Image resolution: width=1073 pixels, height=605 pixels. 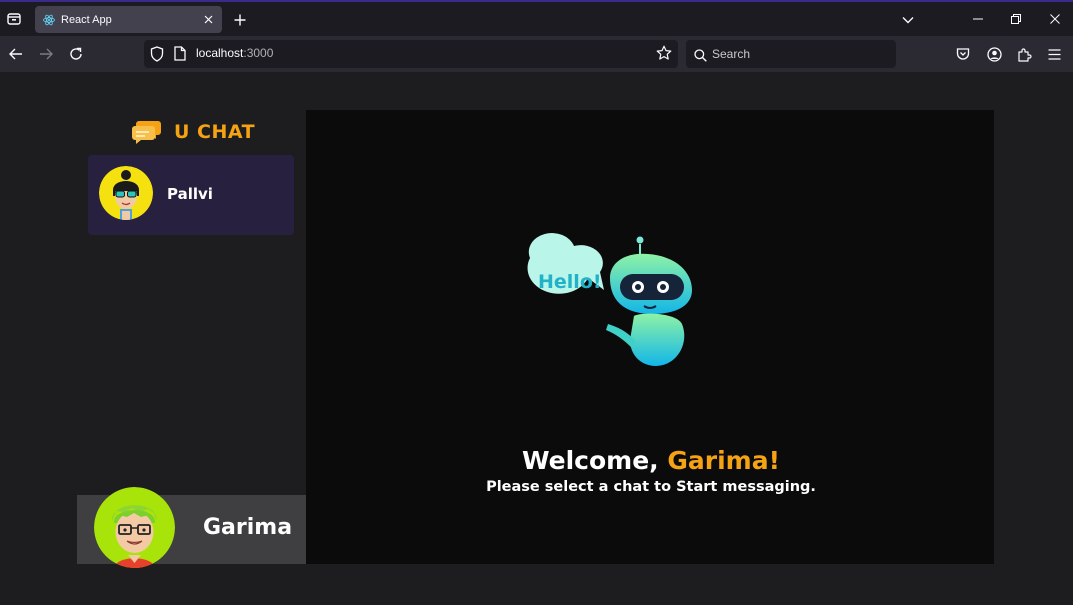 I want to click on tab-list-icon, so click(x=14, y=18).